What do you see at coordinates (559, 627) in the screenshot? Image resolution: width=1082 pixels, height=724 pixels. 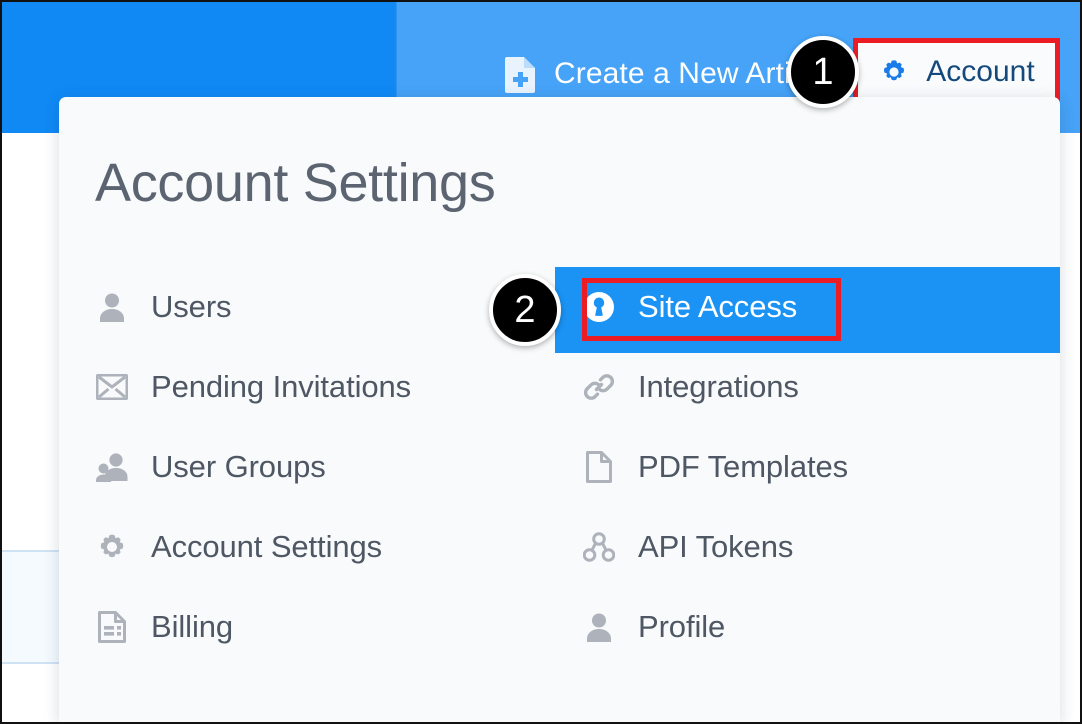 I see `menu-row: Billing Profile` at bounding box center [559, 627].